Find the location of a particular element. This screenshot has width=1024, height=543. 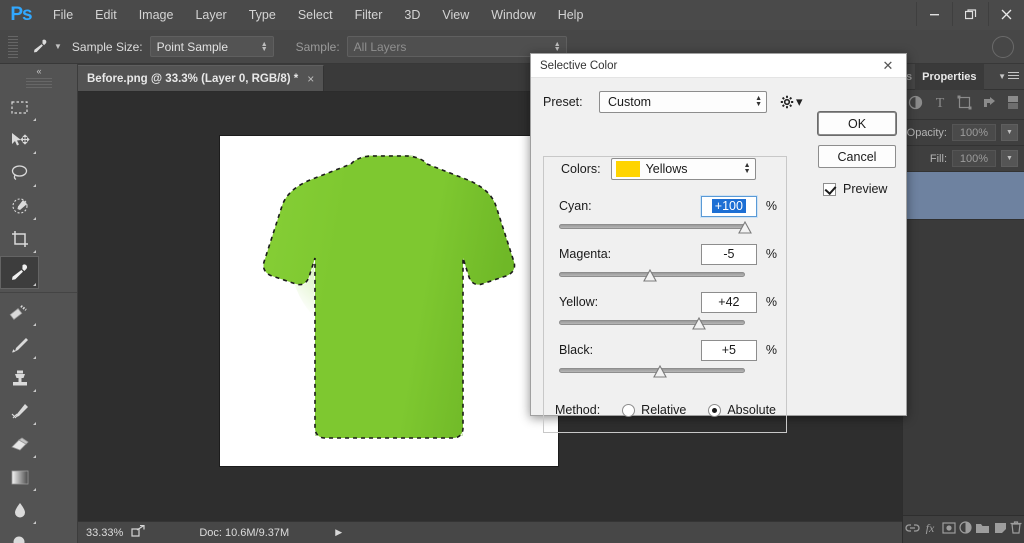

channel-icon is located at coordinates (1013, 105).